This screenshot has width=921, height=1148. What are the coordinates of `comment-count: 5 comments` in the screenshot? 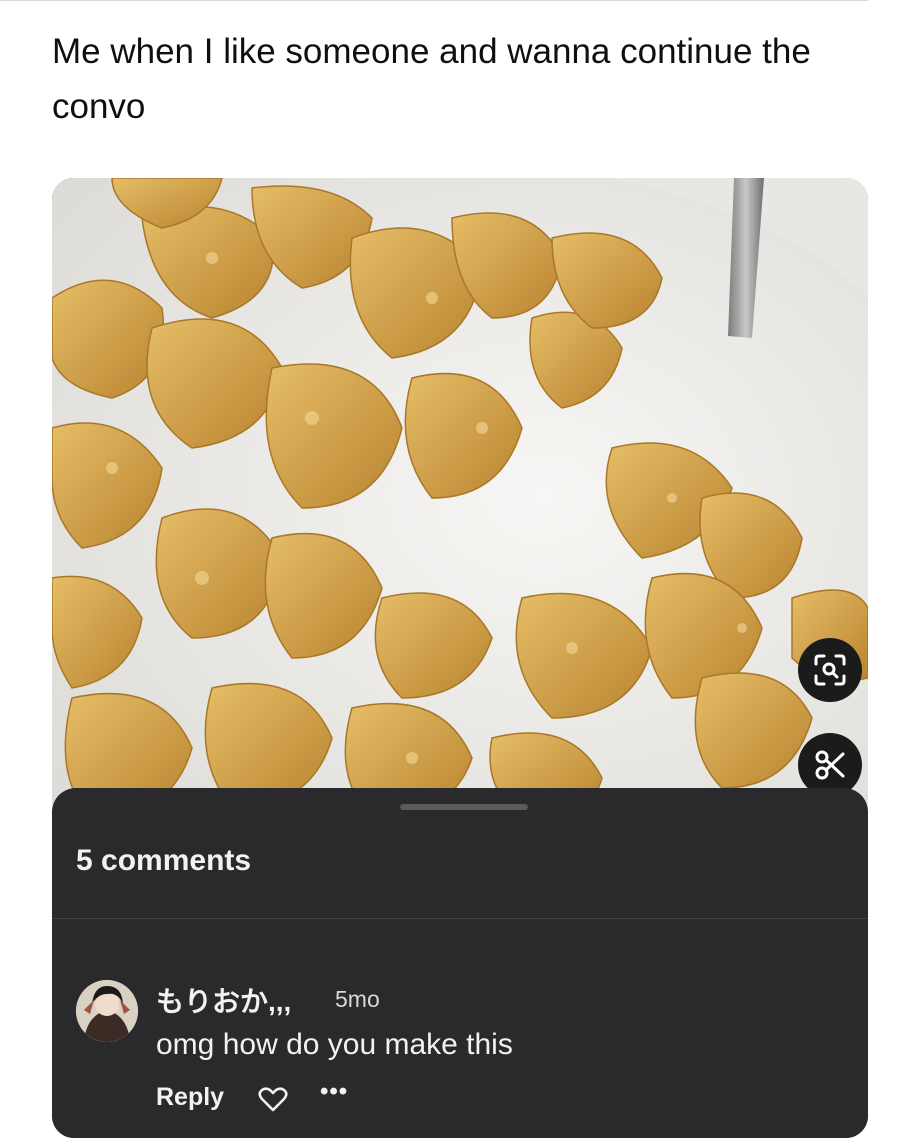 It's located at (164, 860).